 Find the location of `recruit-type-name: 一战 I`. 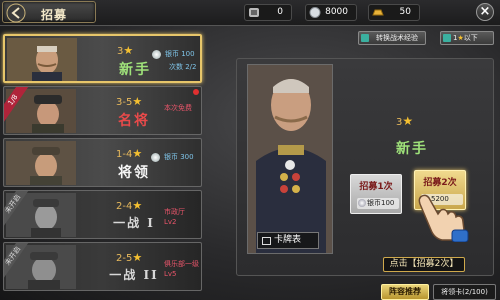

recruit-type-name: 一战 I is located at coordinates (134, 223).